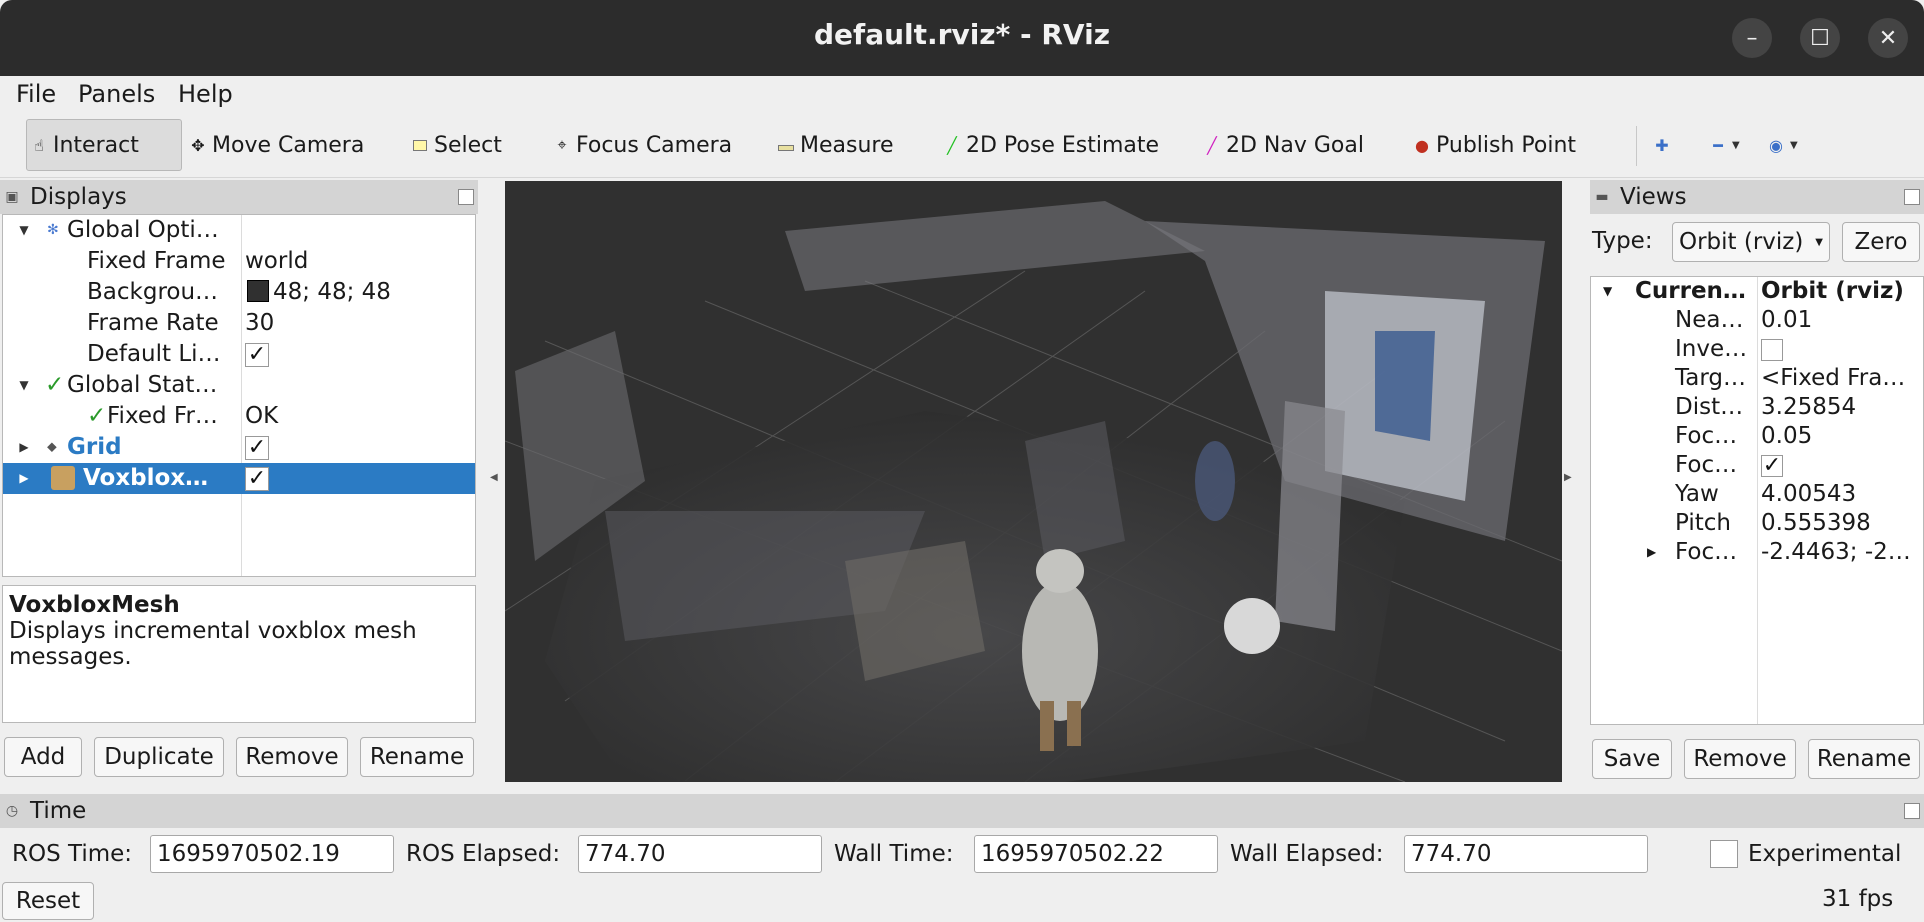 This screenshot has height=922, width=1924. Describe the element at coordinates (1725, 145) in the screenshot. I see `remove-tool-button: ━ ▼` at that location.